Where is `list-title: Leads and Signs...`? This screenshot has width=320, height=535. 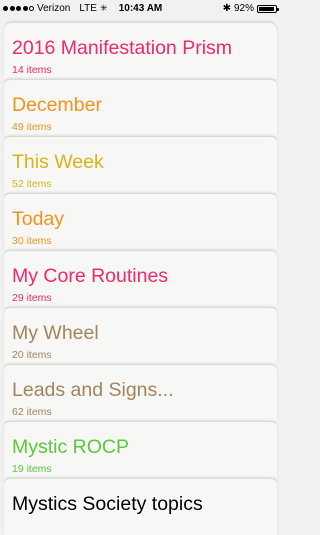
list-title: Leads and Signs... is located at coordinates (93, 390).